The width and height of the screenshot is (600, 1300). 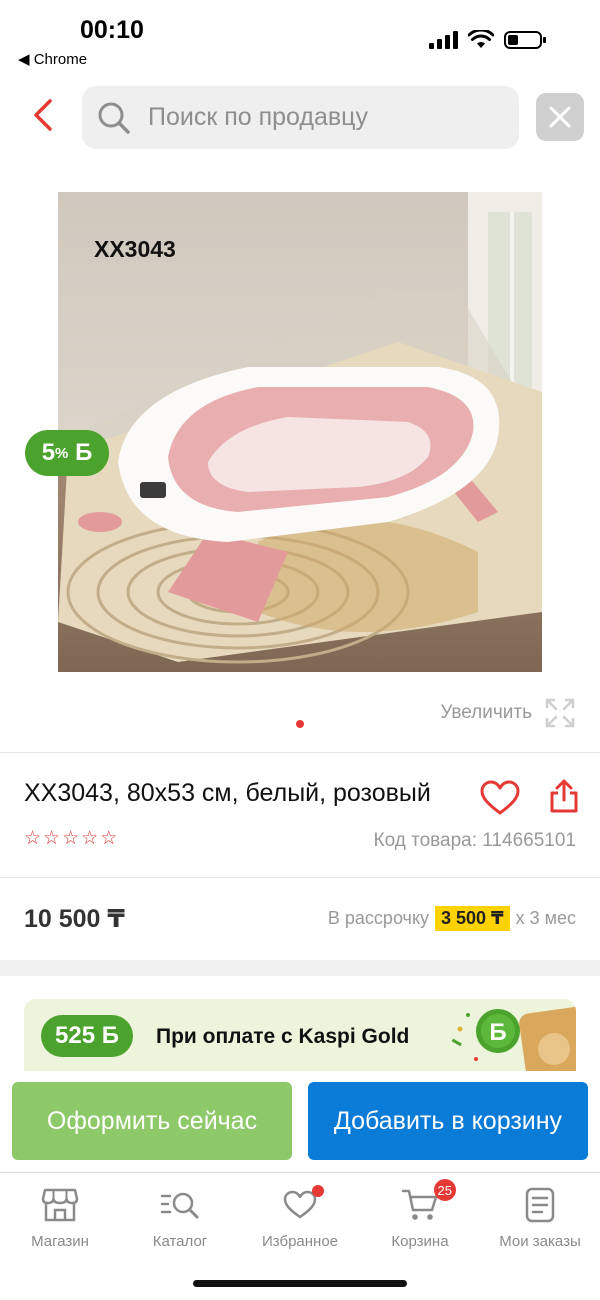 What do you see at coordinates (283, 1036) in the screenshot?
I see `kaspi-gold-text: При оплате с Kaspi Gold` at bounding box center [283, 1036].